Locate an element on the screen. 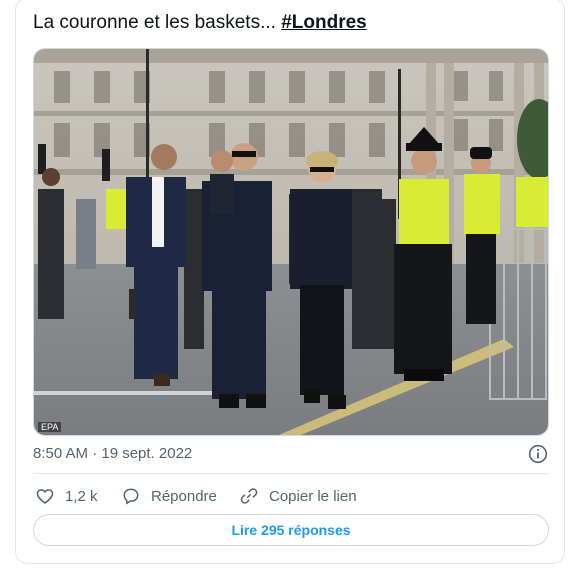  info-icon is located at coordinates (538, 454).